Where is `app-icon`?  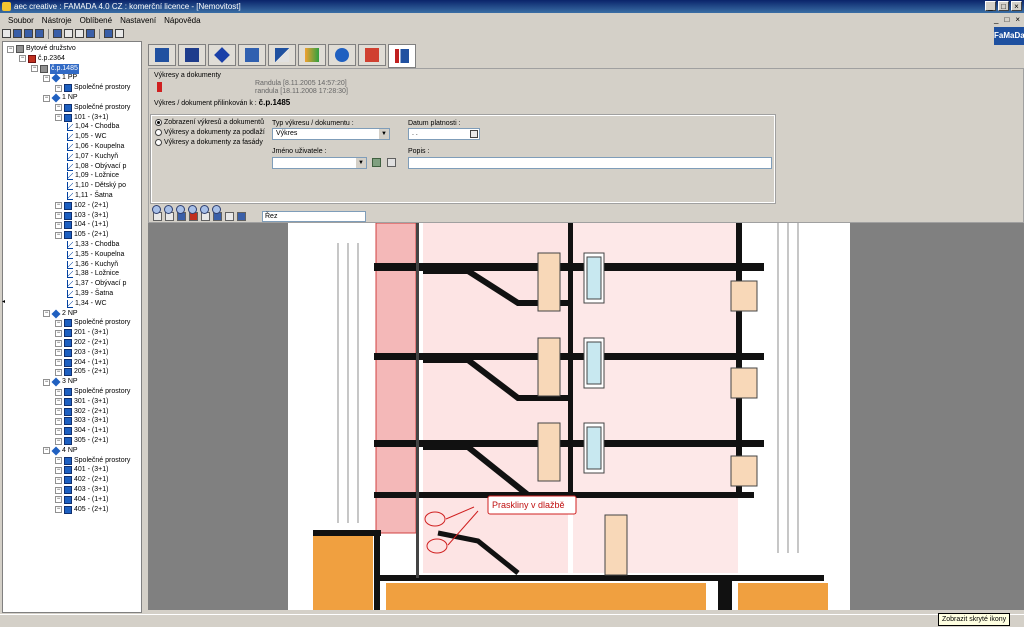 app-icon is located at coordinates (6, 6).